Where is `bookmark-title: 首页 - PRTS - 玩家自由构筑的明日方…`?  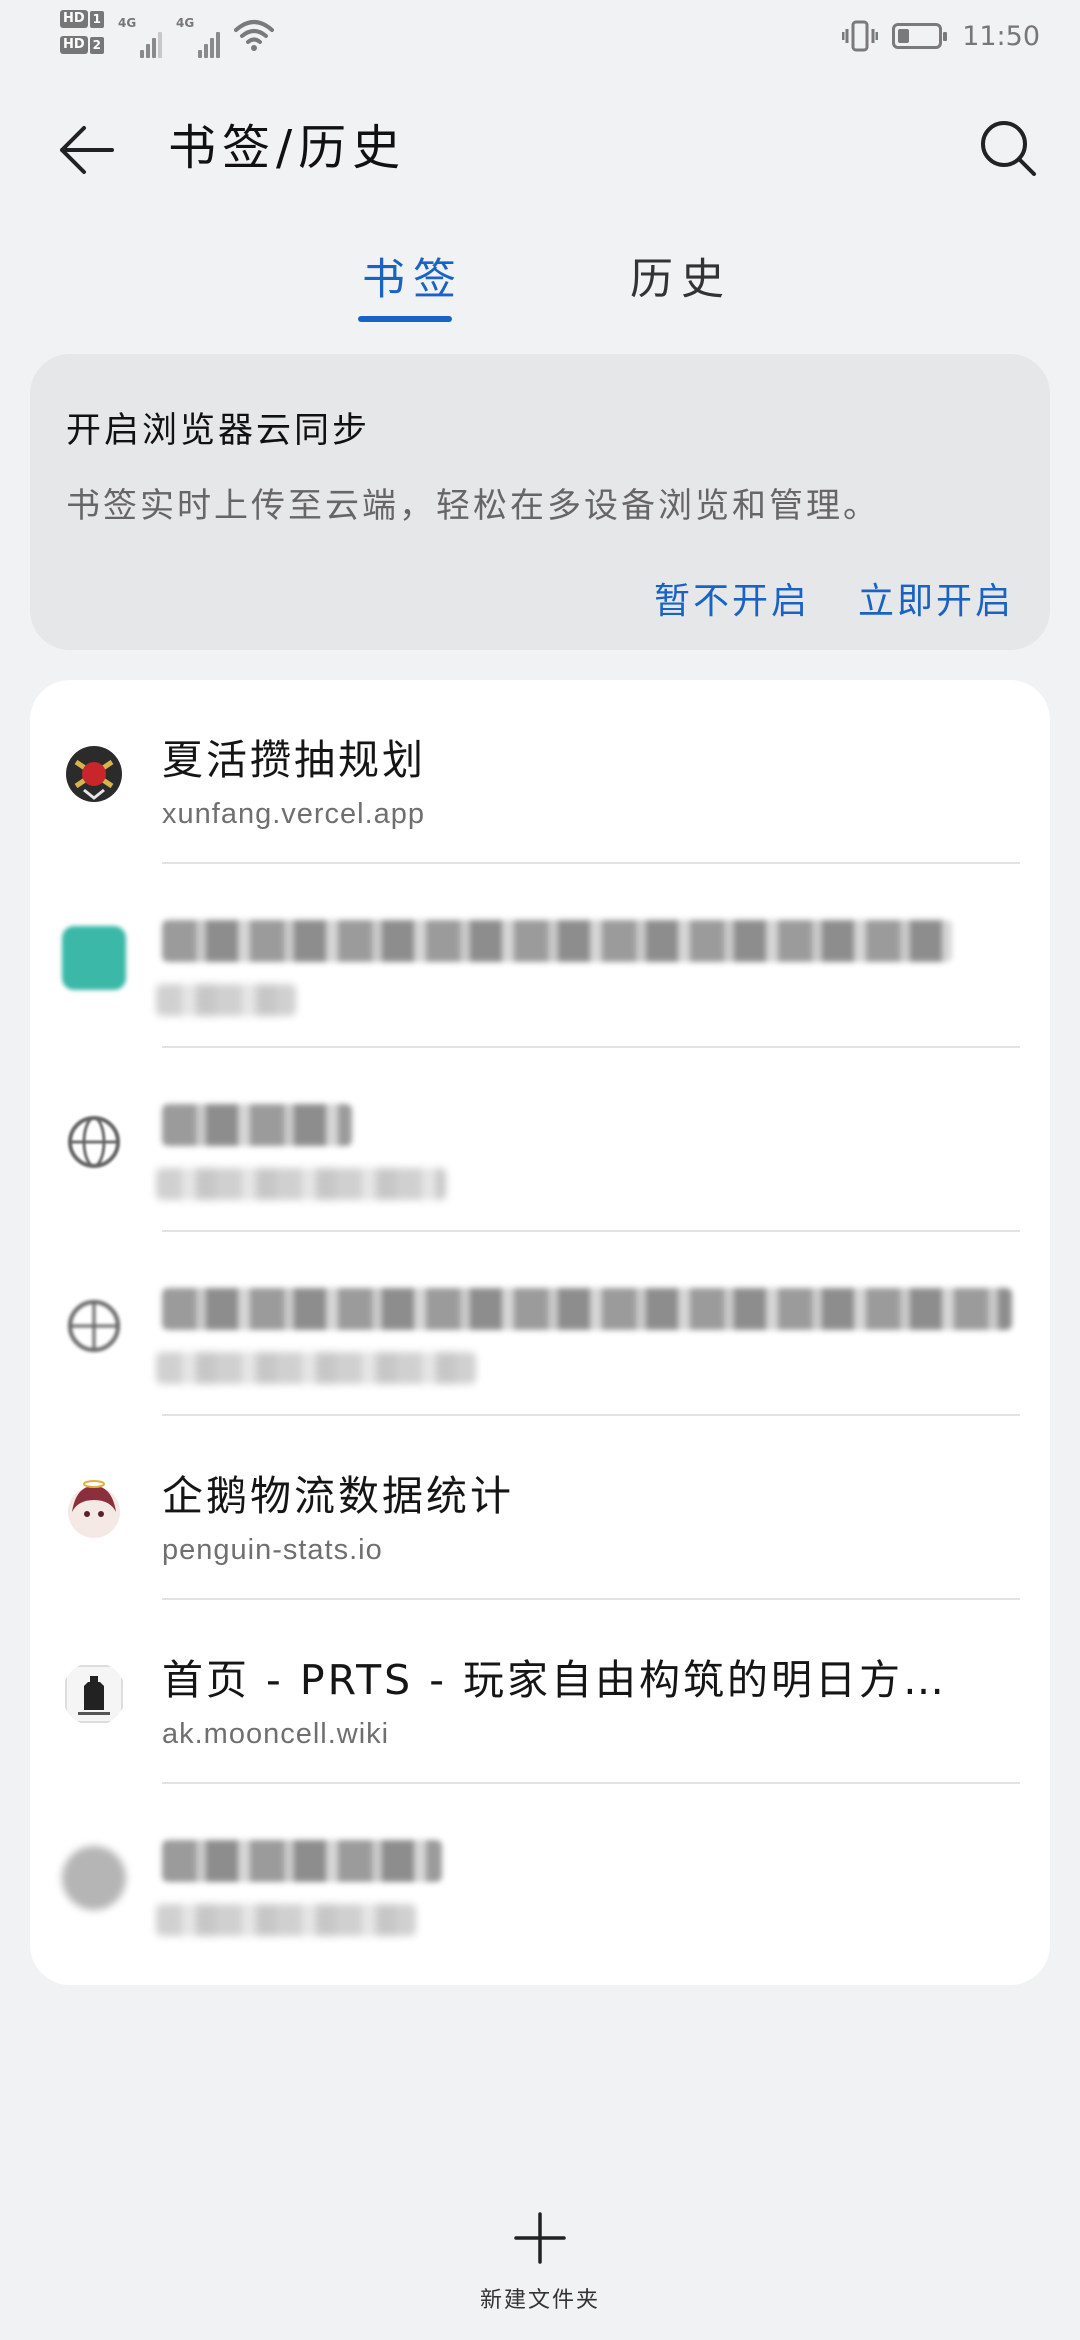 bookmark-title: 首页 - PRTS - 玩家自由构筑的明日方… is located at coordinates (555, 1680).